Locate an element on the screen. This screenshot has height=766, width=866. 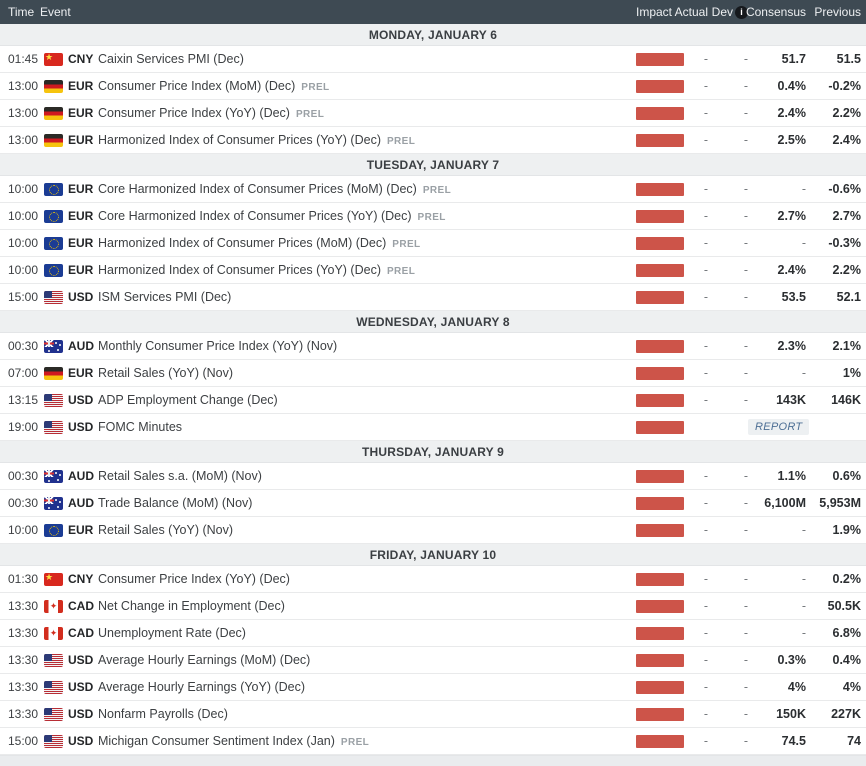
prel-badge: PREL is located at coordinates (431, 217).